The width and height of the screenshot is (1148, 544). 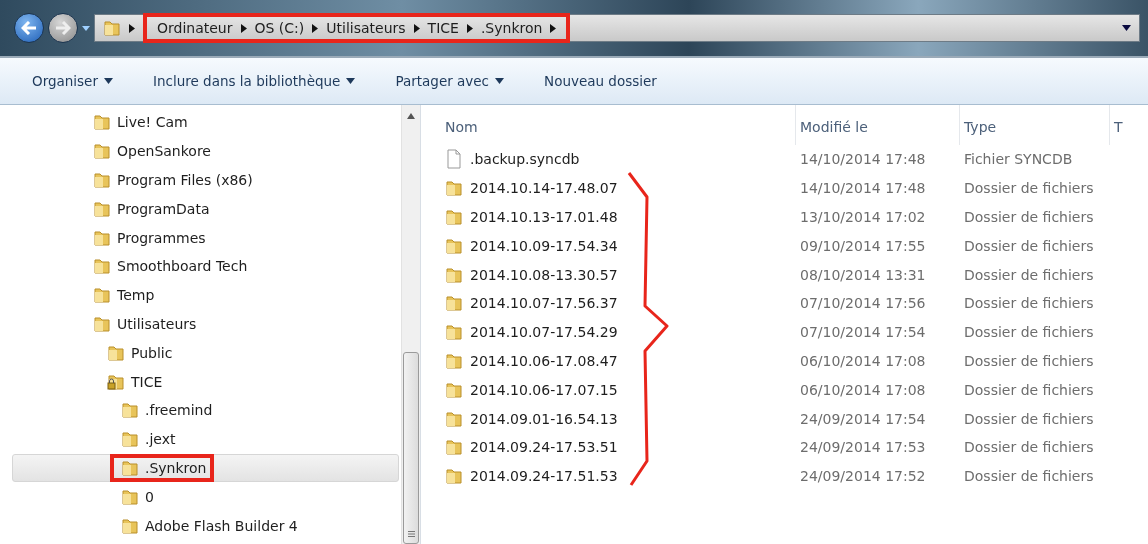 What do you see at coordinates (618, 159) in the screenshot?
I see `file-name-cell: .backup.syncdb` at bounding box center [618, 159].